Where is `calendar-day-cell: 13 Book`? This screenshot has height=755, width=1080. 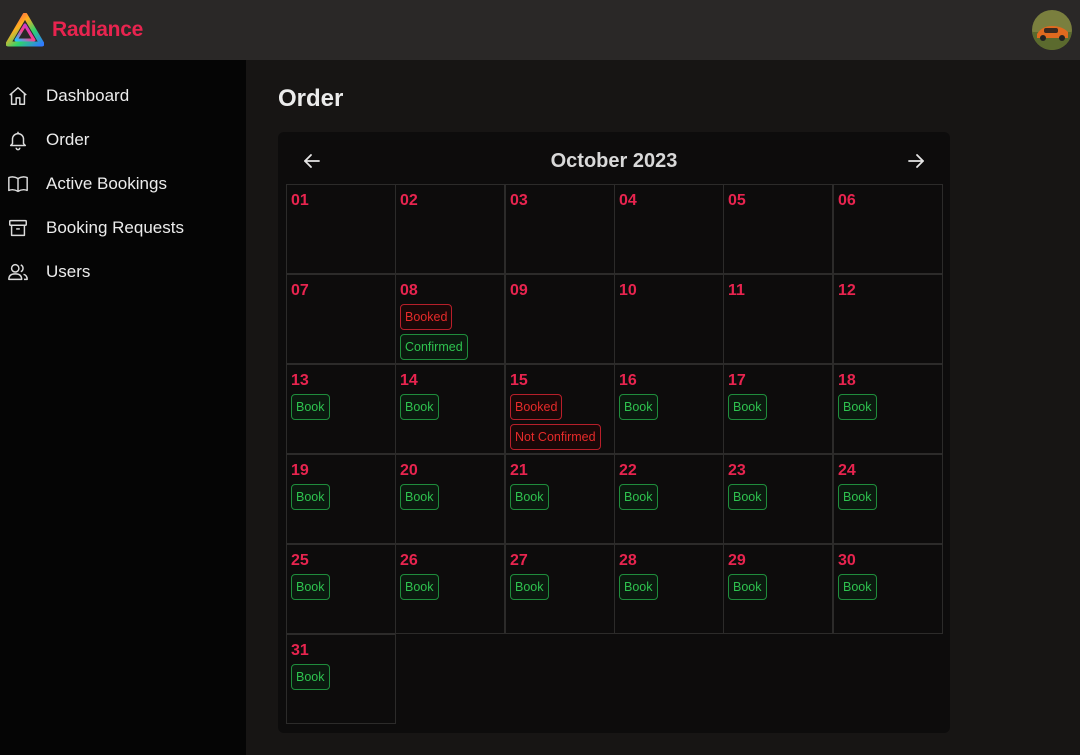
calendar-day-cell: 13 Book is located at coordinates (341, 409).